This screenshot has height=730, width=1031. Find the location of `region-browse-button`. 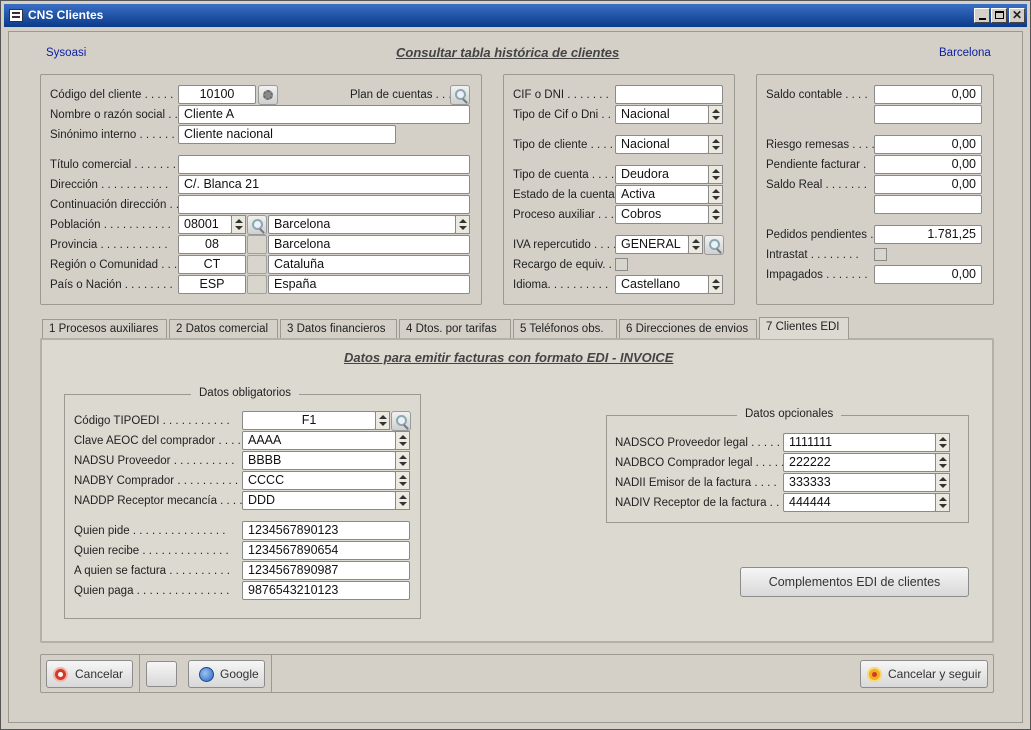

region-browse-button is located at coordinates (257, 264).